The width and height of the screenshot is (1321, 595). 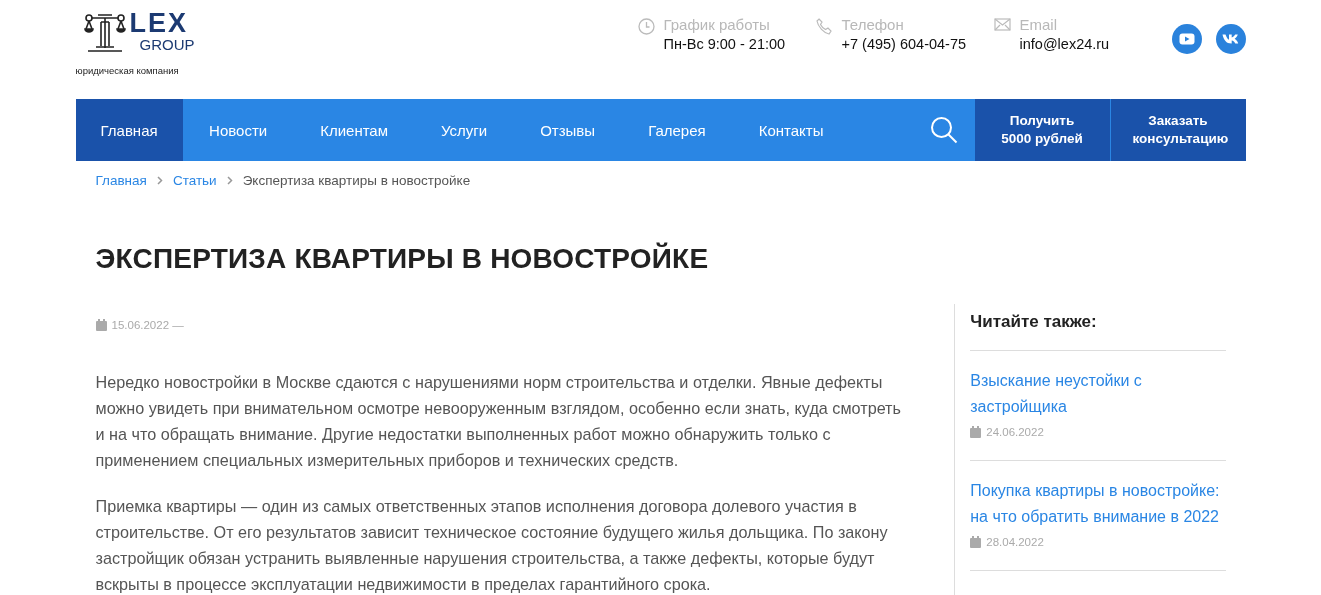 What do you see at coordinates (1230, 39) in the screenshot?
I see `vk-icon` at bounding box center [1230, 39].